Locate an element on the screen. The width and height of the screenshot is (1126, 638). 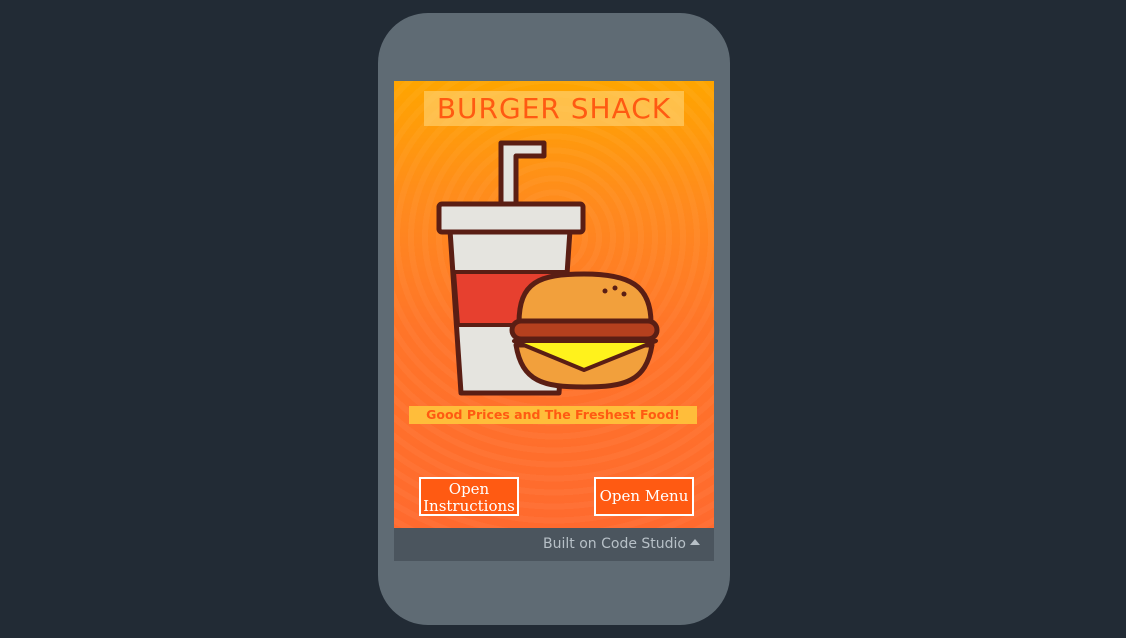
straw-shape is located at coordinates (522, 174).